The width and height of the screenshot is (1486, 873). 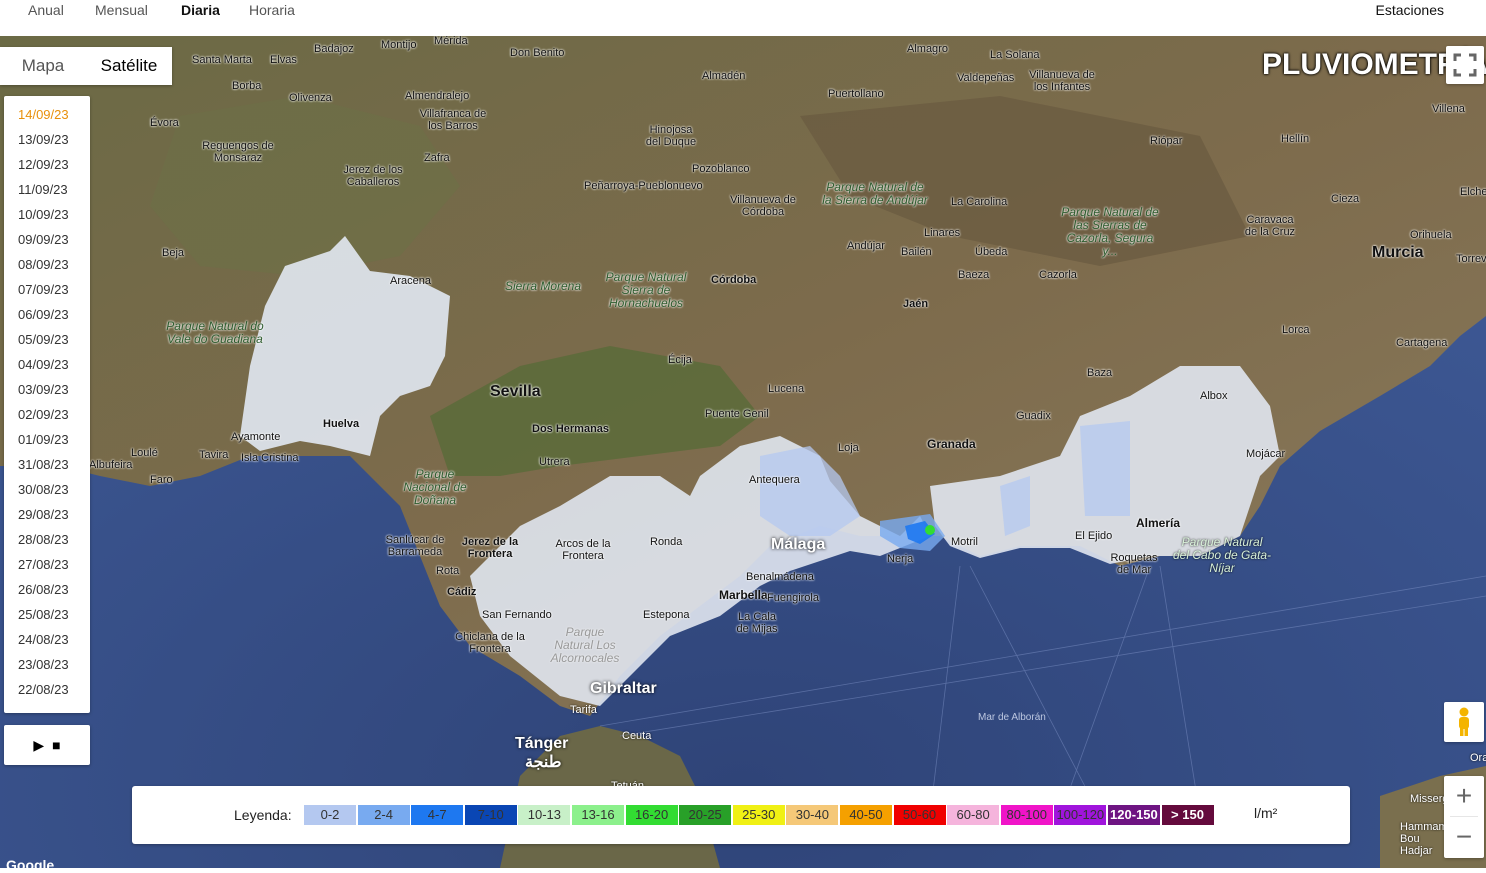 I want to click on stop-button: ■, so click(x=56, y=745).